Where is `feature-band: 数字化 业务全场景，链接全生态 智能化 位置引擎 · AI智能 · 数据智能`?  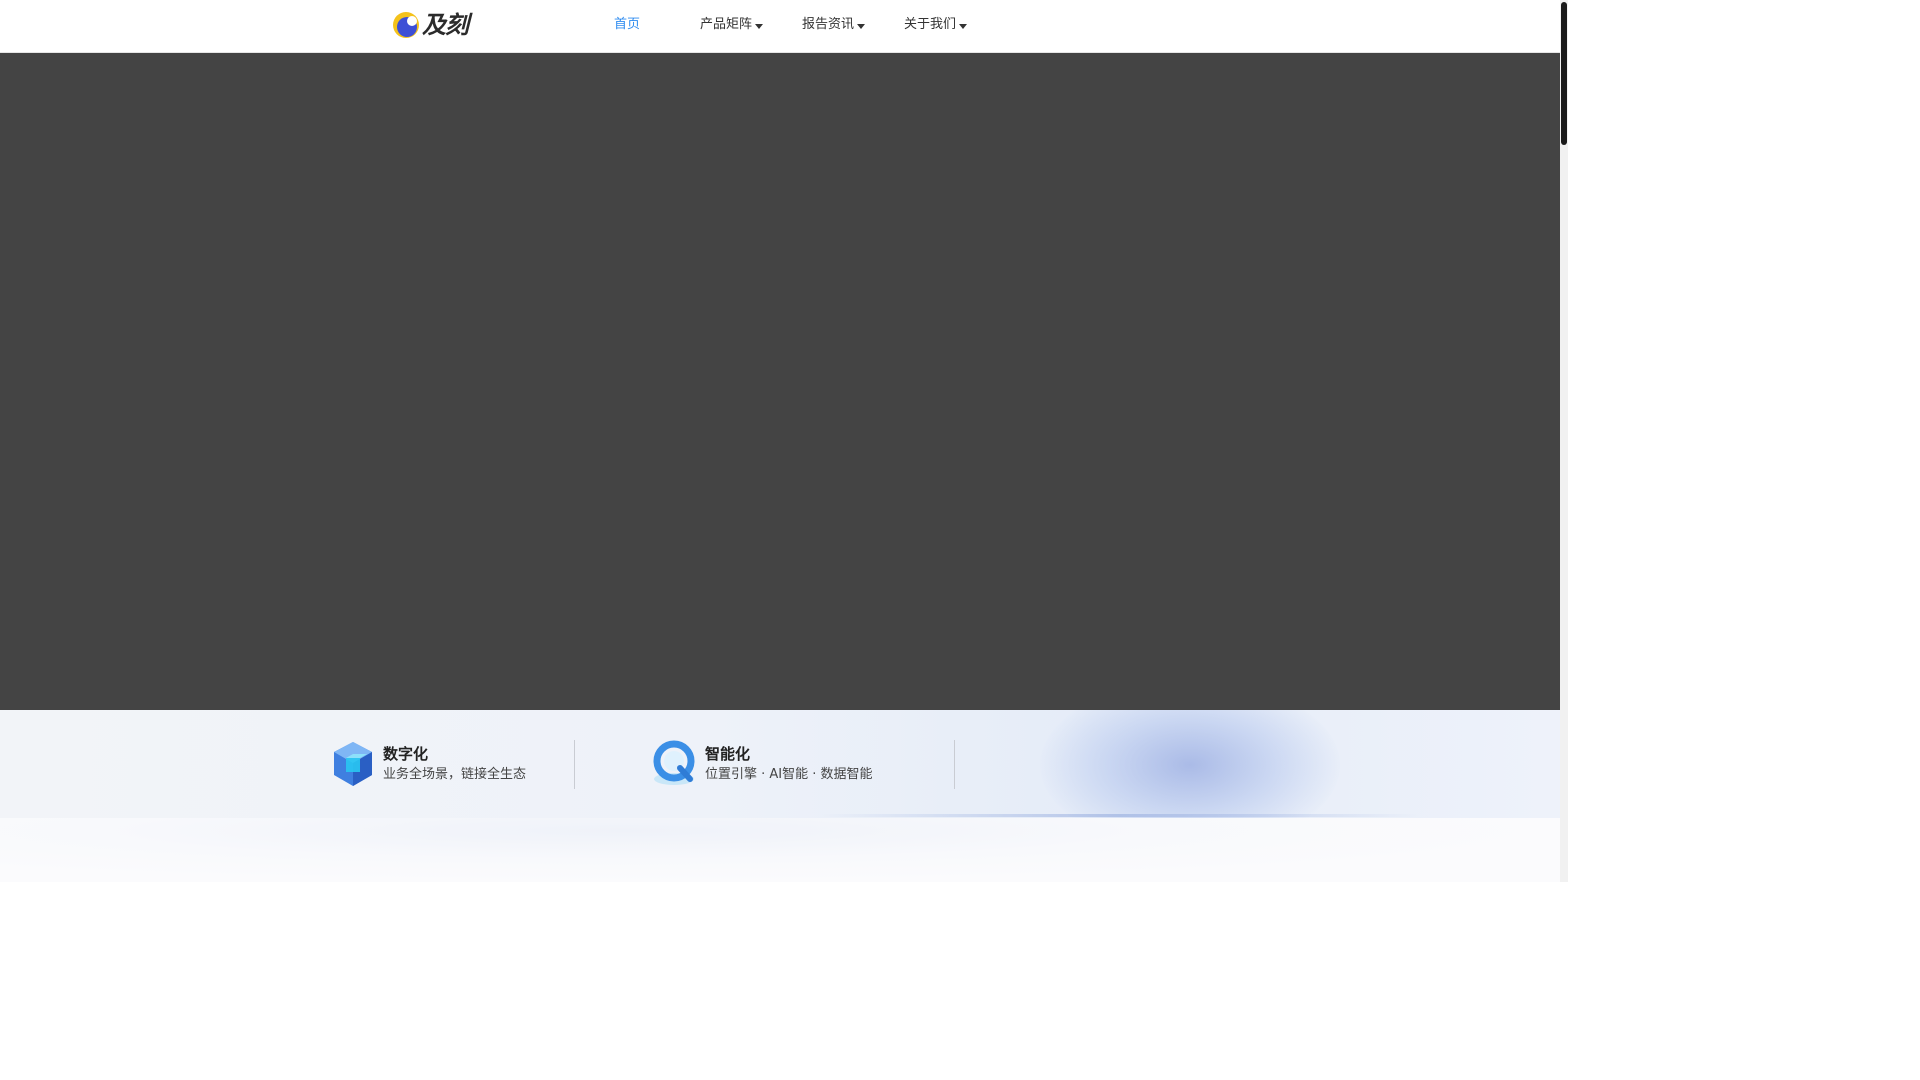 feature-band: 数字化 业务全场景，链接全生态 智能化 位置引擎 · AI智能 · 数据智能 is located at coordinates (780, 764).